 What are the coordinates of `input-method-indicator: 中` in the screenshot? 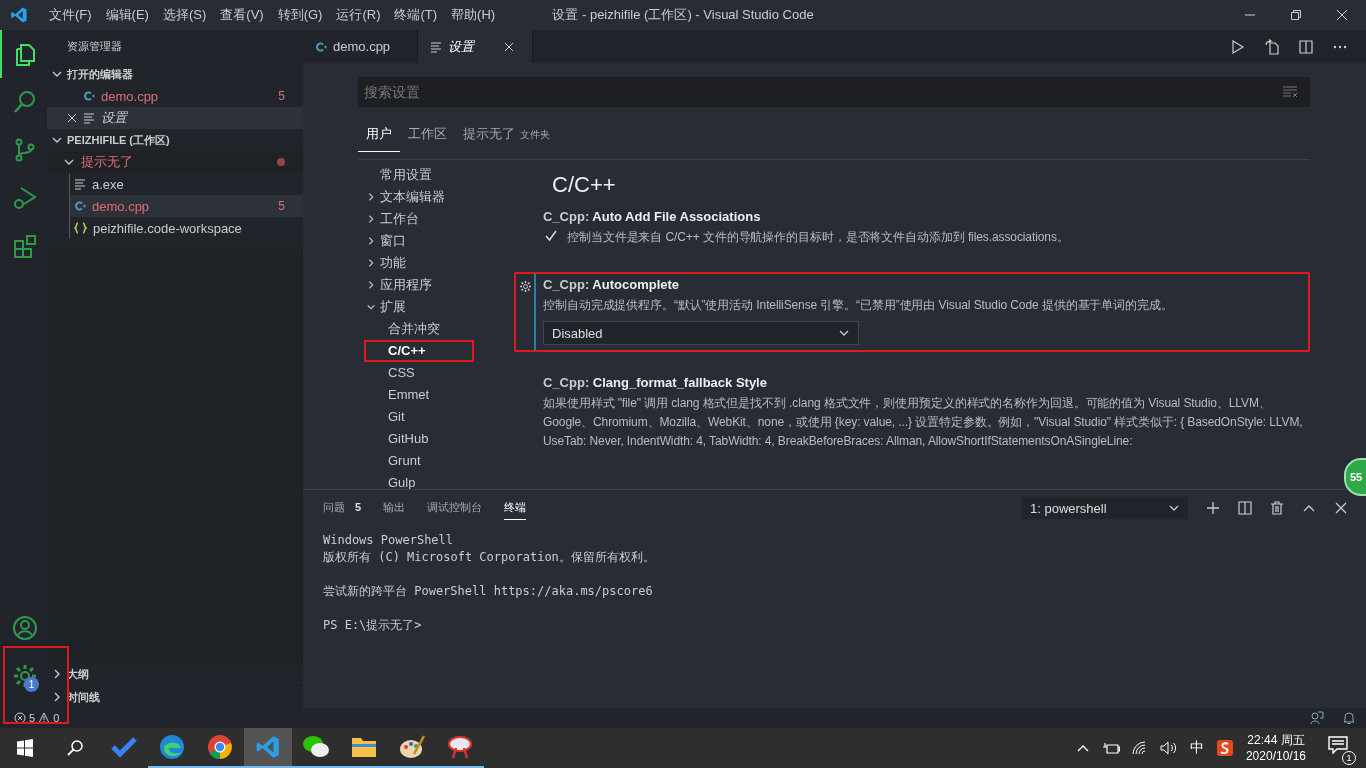 It's located at (1196, 748).